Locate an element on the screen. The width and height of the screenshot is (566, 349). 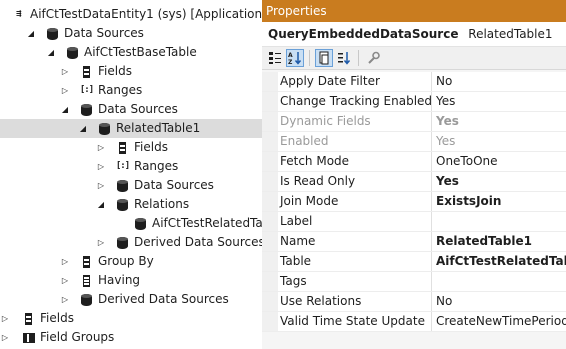
property-name: Name is located at coordinates (355, 241).